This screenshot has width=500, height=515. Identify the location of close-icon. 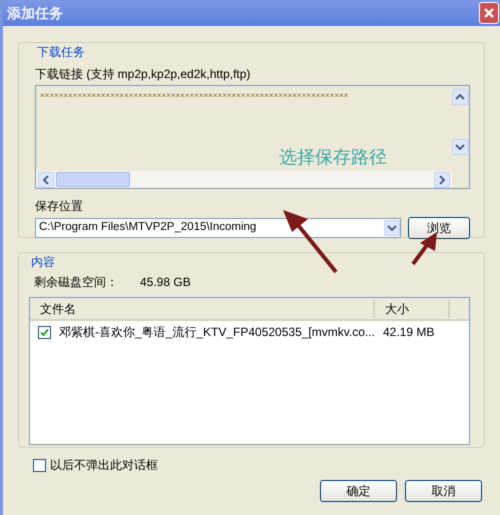
(489, 13).